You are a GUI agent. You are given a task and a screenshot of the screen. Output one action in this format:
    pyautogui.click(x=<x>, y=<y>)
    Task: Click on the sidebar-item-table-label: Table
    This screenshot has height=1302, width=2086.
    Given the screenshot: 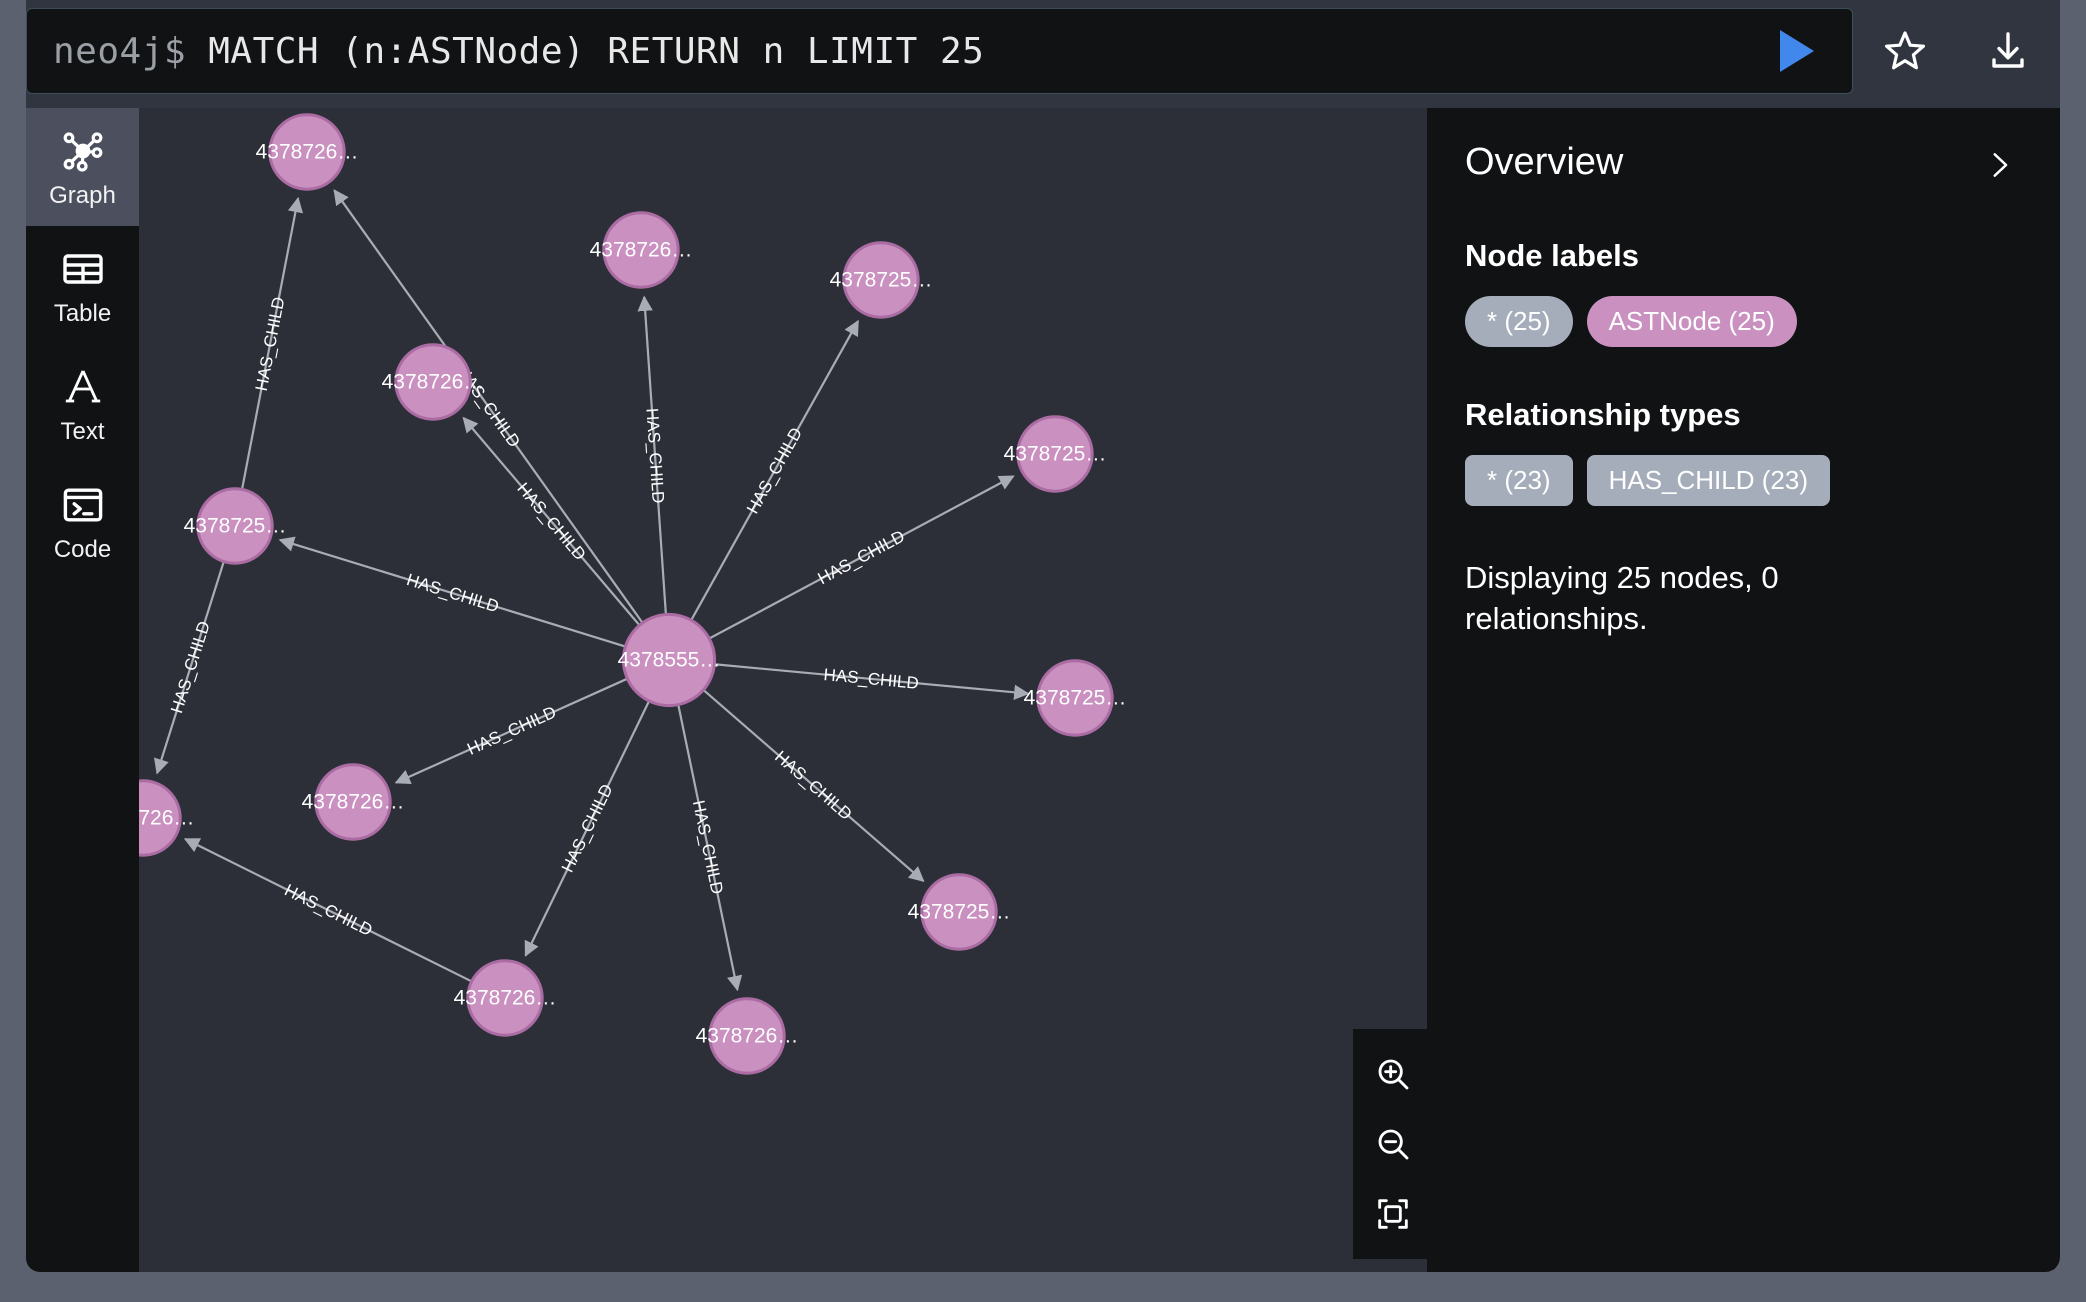 What is the action you would take?
    pyautogui.click(x=82, y=313)
    